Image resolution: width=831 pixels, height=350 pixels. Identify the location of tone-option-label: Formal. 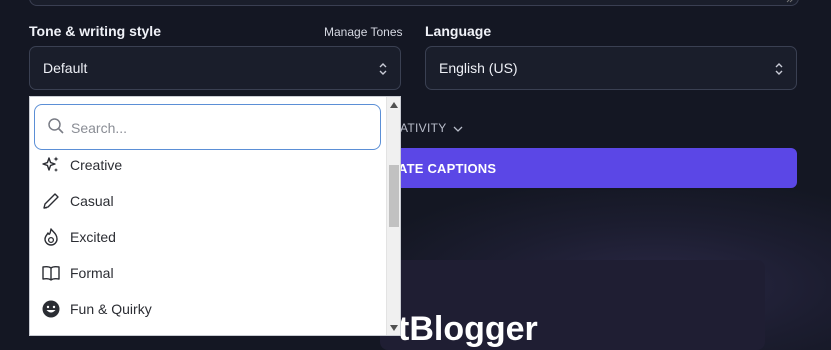
(92, 273).